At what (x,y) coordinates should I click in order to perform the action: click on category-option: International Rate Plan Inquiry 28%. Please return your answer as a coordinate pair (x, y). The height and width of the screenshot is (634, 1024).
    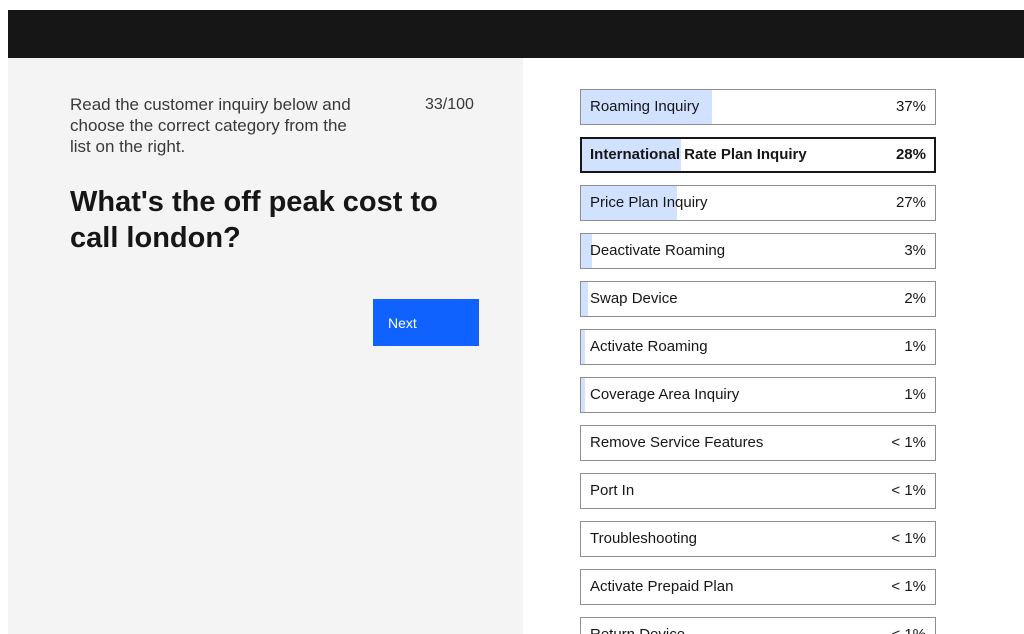
    Looking at the image, I should click on (758, 155).